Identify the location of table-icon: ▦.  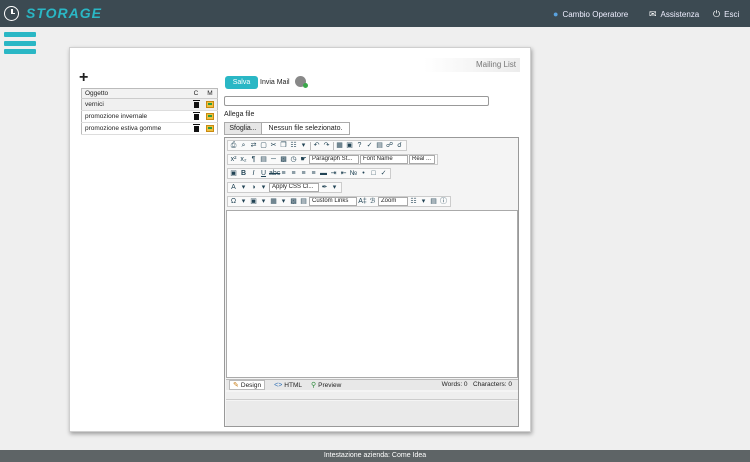
(339, 145).